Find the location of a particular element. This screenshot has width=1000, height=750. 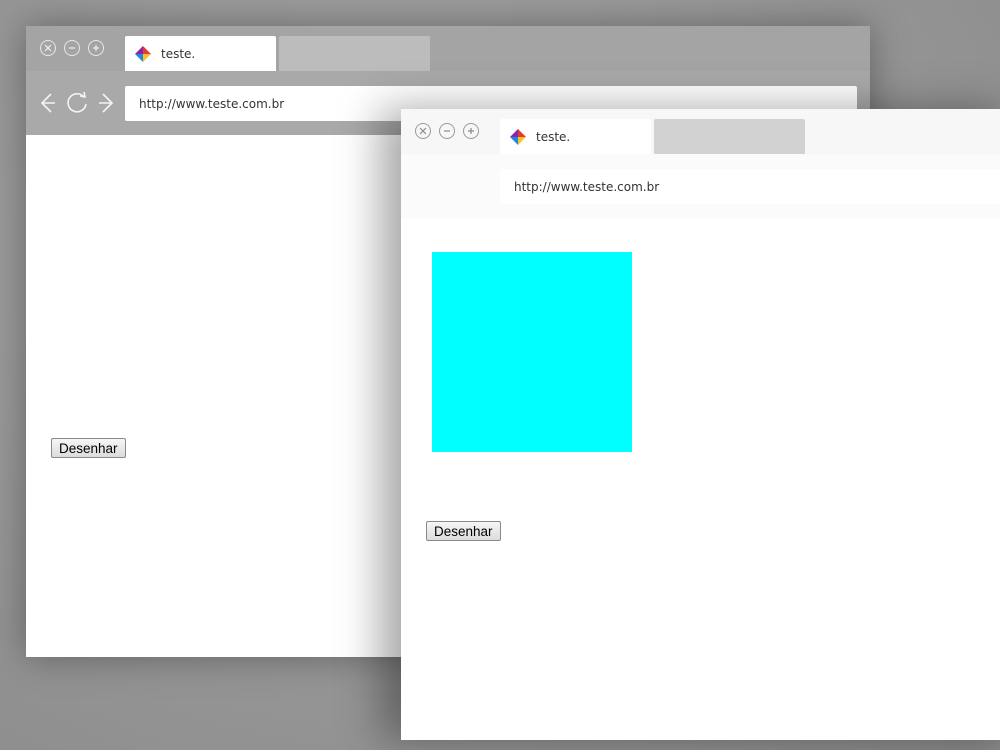

nav-buttons is located at coordinates (77, 103).